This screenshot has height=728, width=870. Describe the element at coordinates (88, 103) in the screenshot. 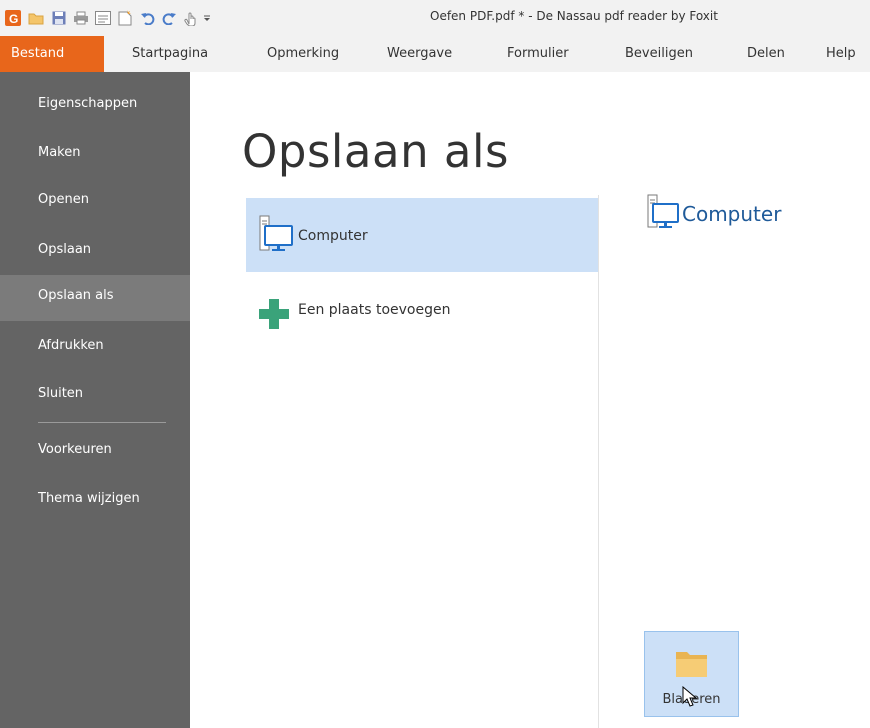

I see `menu-item-label: Eigenschappen` at that location.